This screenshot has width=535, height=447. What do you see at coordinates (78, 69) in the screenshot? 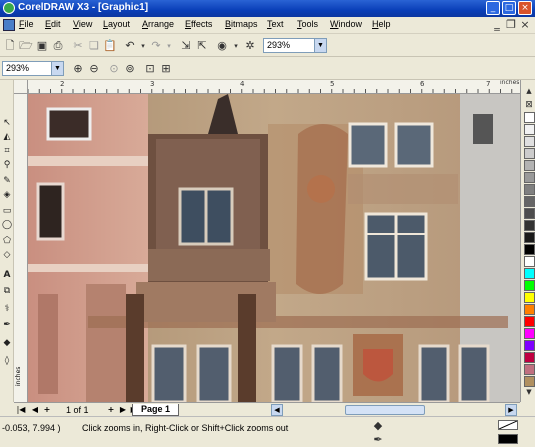
I see `zoom-in-icon: ⊕` at bounding box center [78, 69].